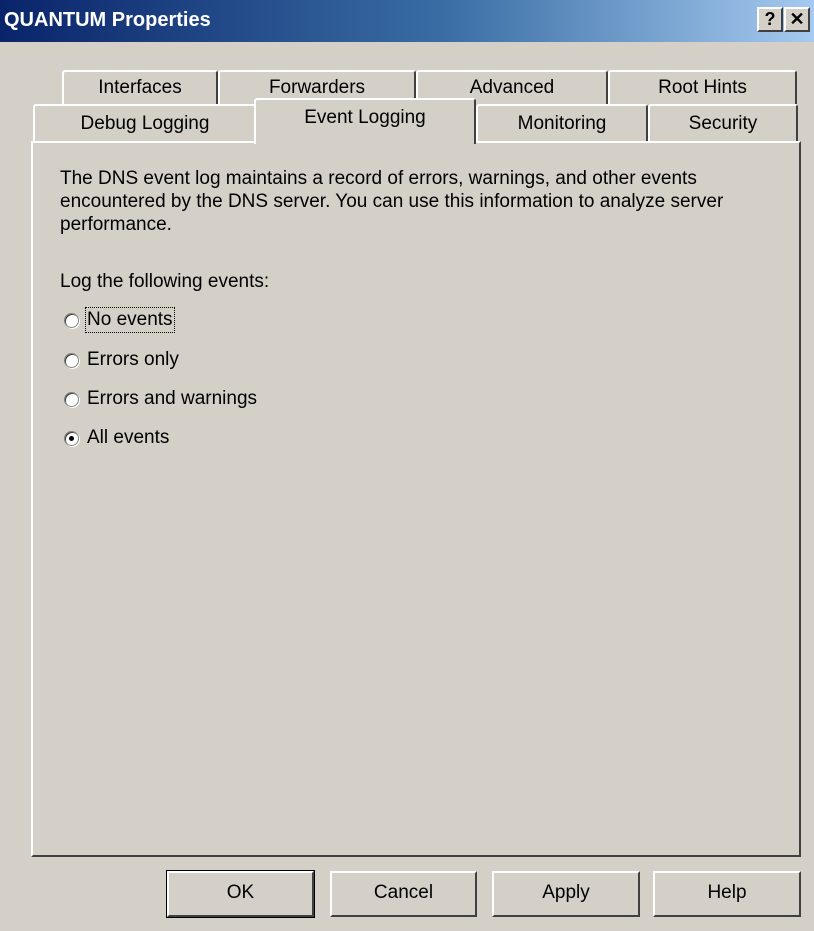 This screenshot has width=814, height=931. I want to click on apply-button: Apply, so click(566, 894).